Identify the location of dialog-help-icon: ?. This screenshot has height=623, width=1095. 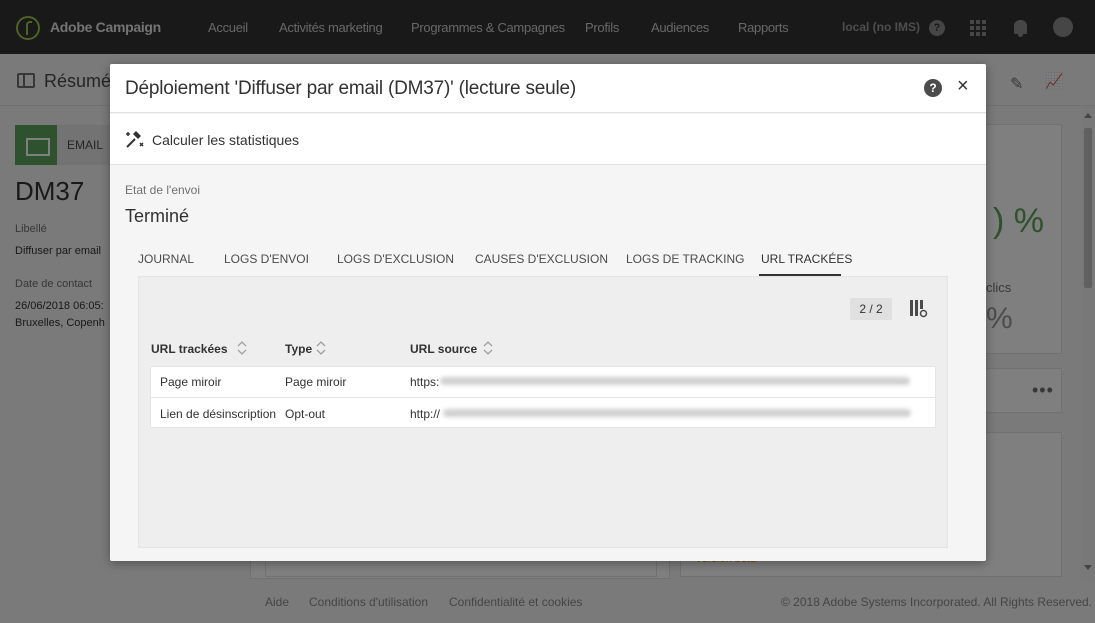
(933, 88).